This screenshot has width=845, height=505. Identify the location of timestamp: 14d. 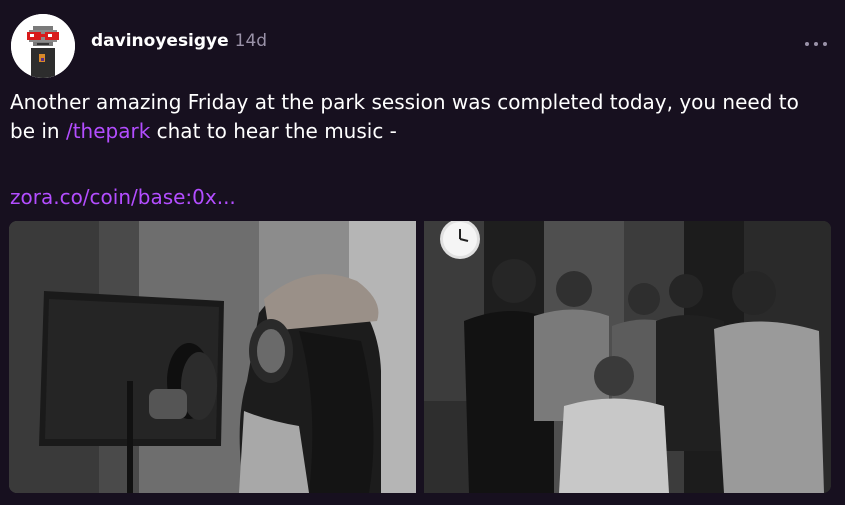
(251, 41).